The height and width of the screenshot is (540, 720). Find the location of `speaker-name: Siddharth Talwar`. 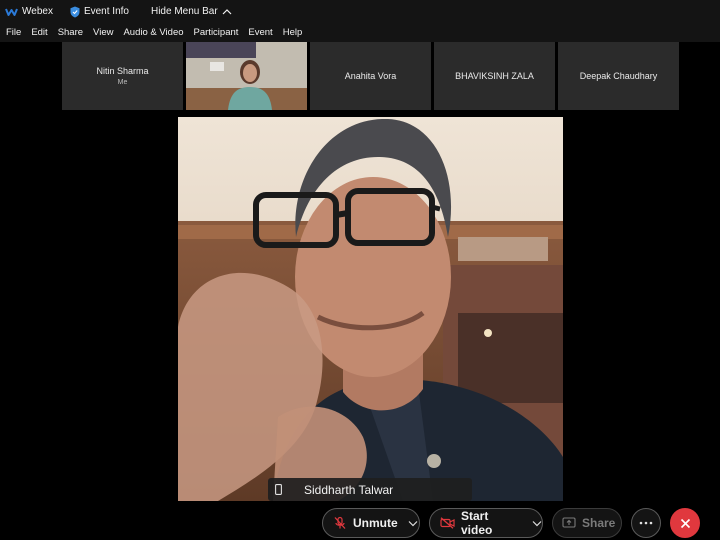

speaker-name: Siddharth Talwar is located at coordinates (349, 489).